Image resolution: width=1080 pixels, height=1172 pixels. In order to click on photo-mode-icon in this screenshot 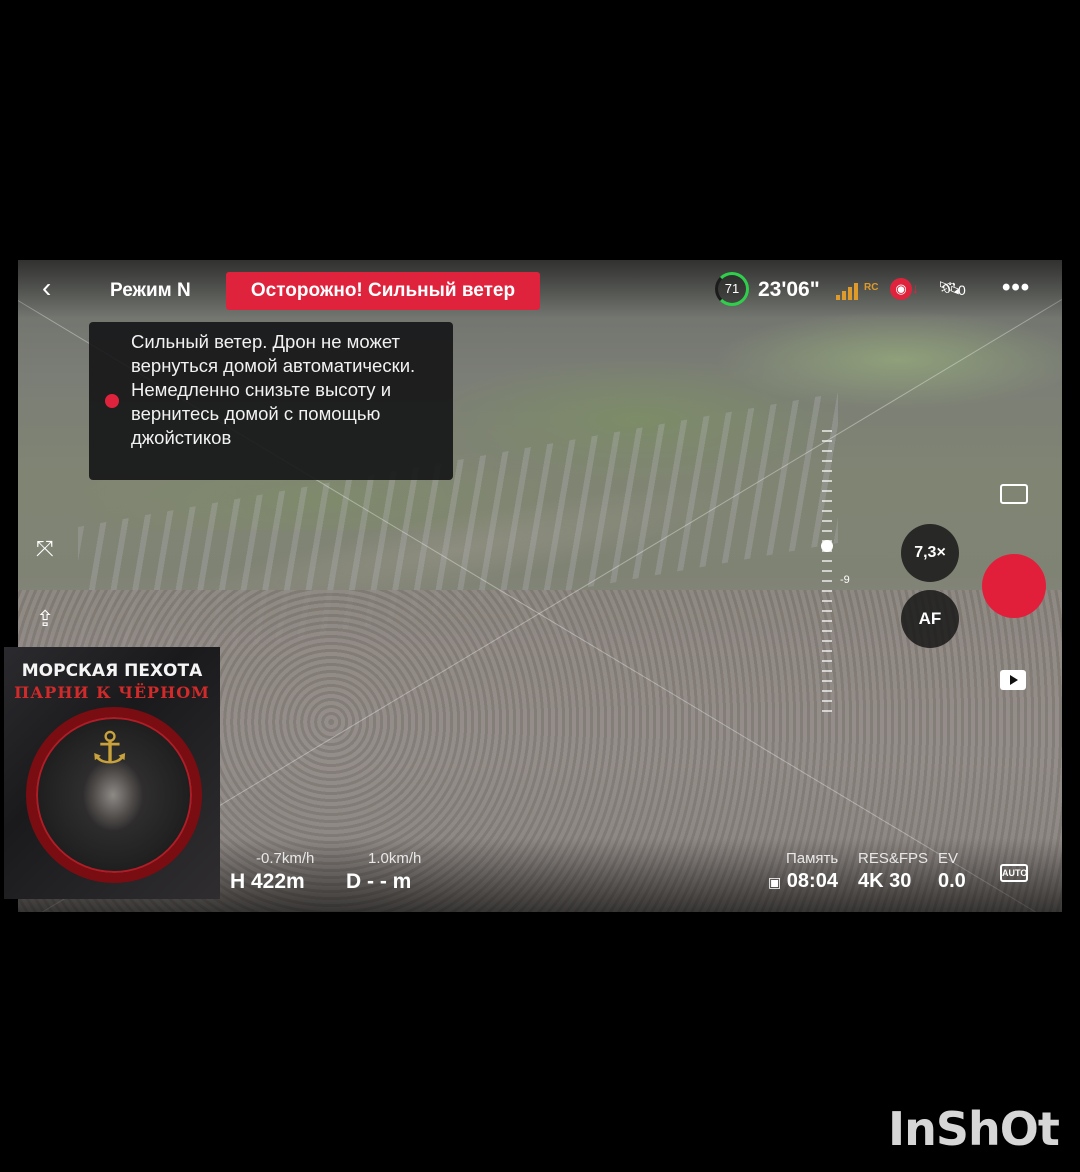, I will do `click(1014, 494)`.